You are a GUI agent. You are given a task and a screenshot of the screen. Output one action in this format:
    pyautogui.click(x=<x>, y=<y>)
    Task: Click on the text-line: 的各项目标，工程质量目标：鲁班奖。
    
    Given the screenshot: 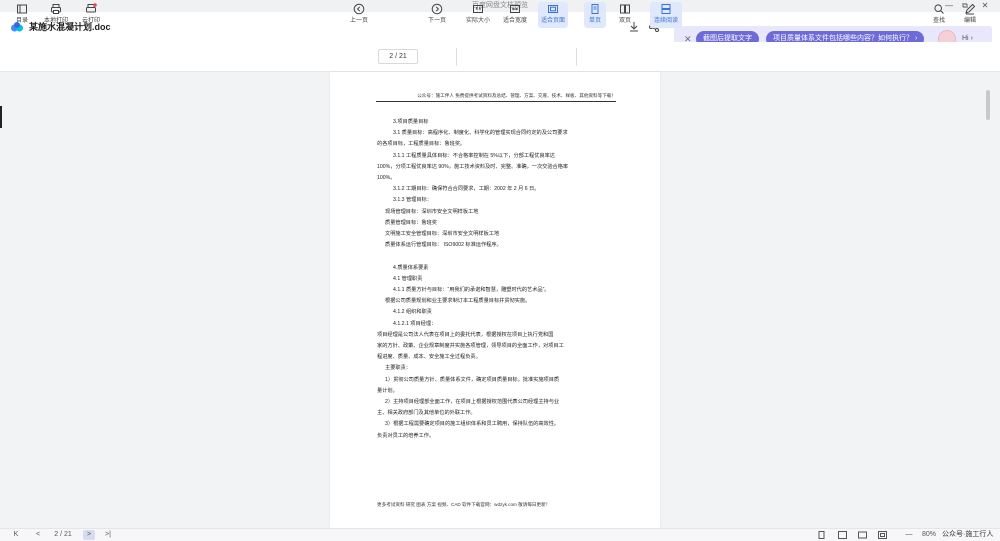 What is the action you would take?
    pyautogui.click(x=421, y=144)
    